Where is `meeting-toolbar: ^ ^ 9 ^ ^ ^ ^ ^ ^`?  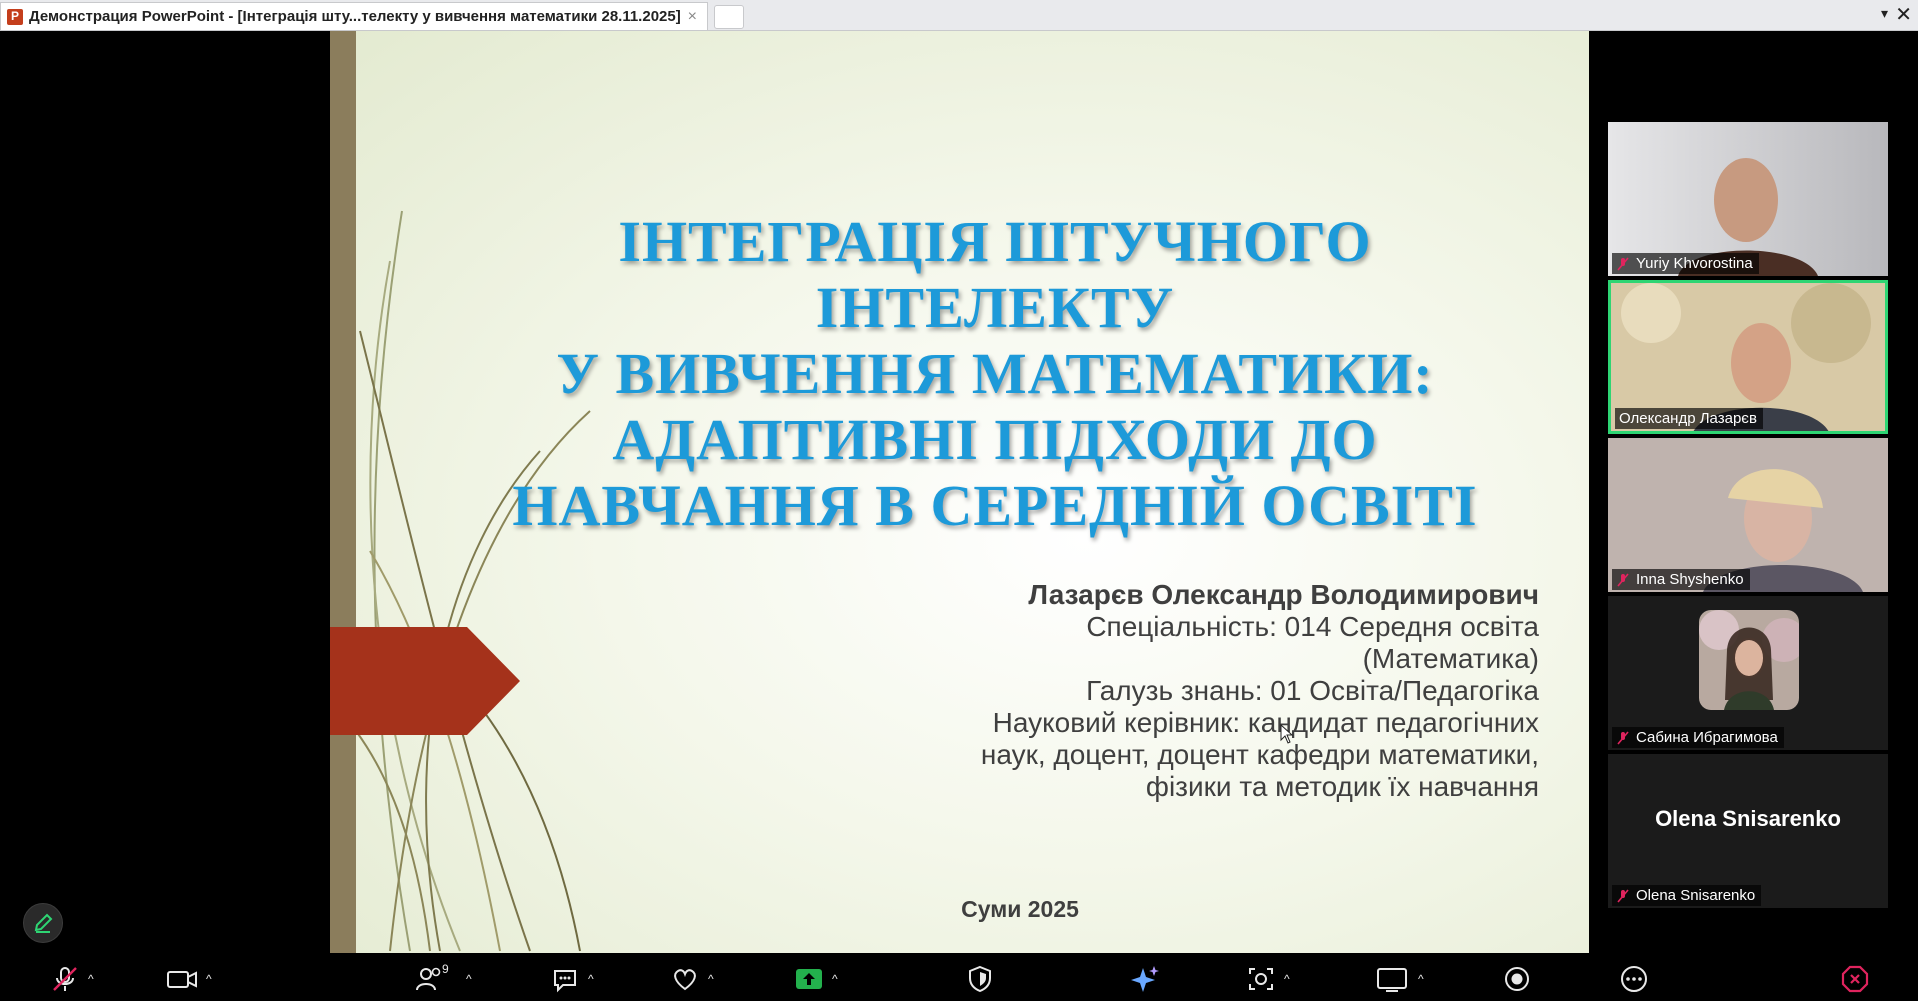 meeting-toolbar: ^ ^ 9 ^ ^ ^ ^ ^ ^ is located at coordinates (959, 978).